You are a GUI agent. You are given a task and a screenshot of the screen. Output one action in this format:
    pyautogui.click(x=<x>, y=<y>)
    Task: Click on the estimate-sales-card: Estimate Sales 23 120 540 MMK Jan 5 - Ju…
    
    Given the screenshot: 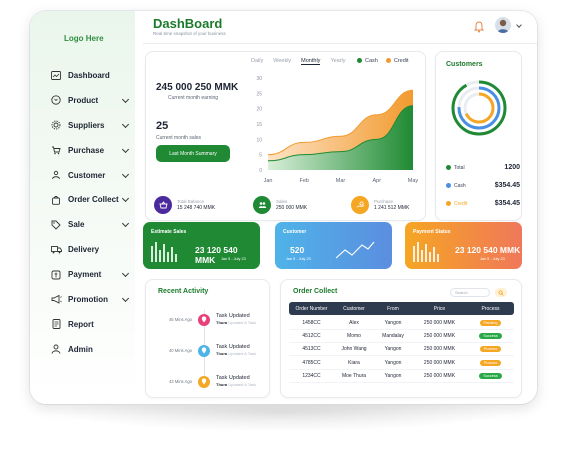 What is the action you would take?
    pyautogui.click(x=201, y=245)
    